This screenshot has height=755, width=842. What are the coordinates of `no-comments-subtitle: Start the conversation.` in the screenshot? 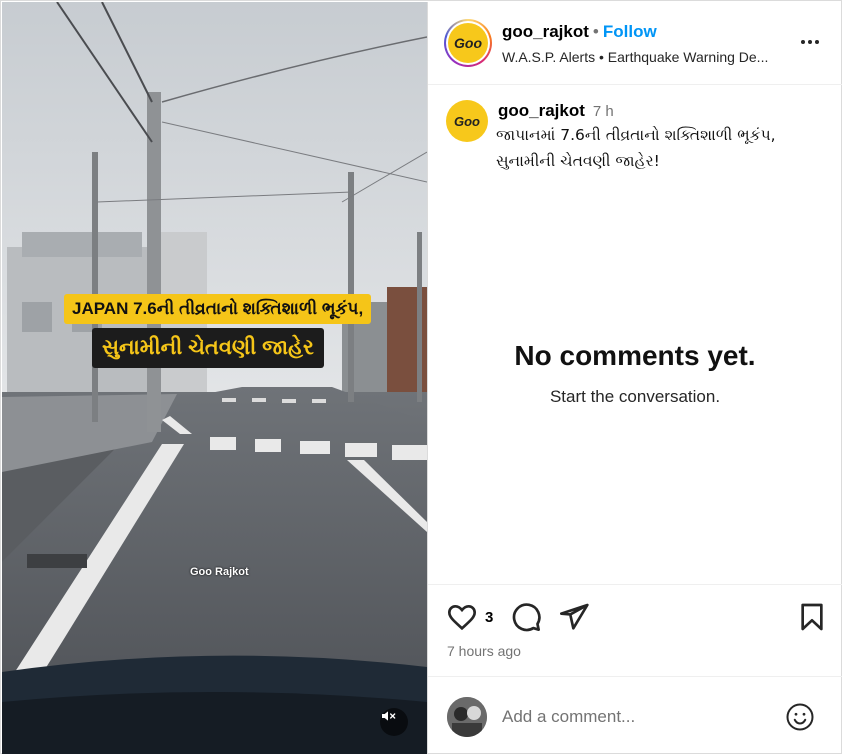 It's located at (635, 396).